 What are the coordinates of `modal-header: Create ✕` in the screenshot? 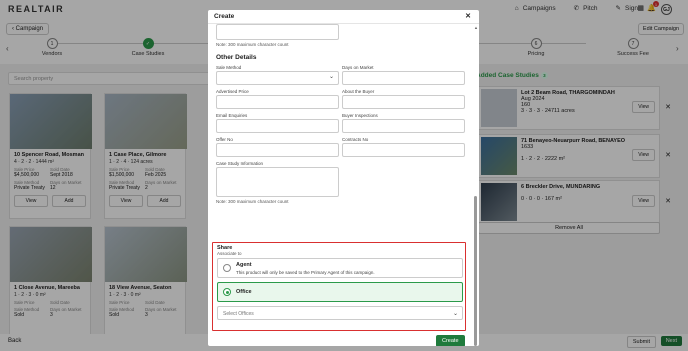 It's located at (343, 17).